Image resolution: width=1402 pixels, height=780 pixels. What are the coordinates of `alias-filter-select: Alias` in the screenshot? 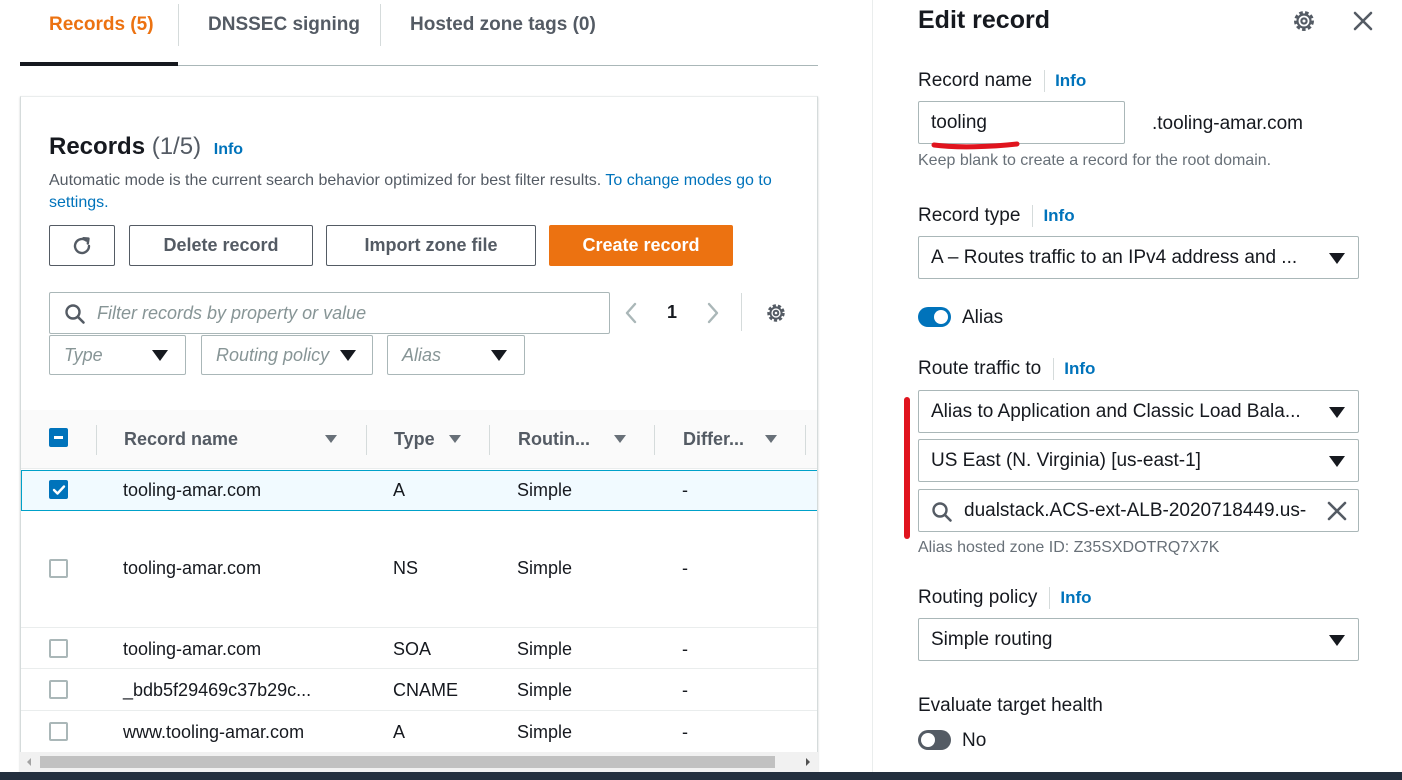 It's located at (456, 355).